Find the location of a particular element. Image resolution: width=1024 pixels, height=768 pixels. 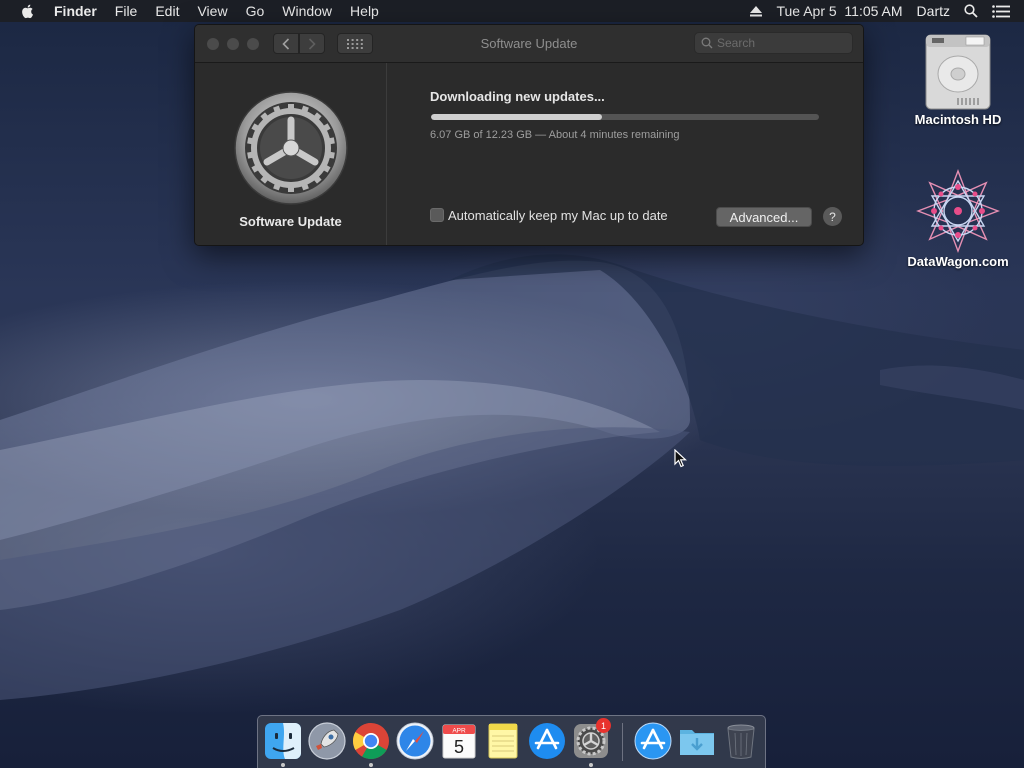

downloads-folder-icon is located at coordinates (697, 741).